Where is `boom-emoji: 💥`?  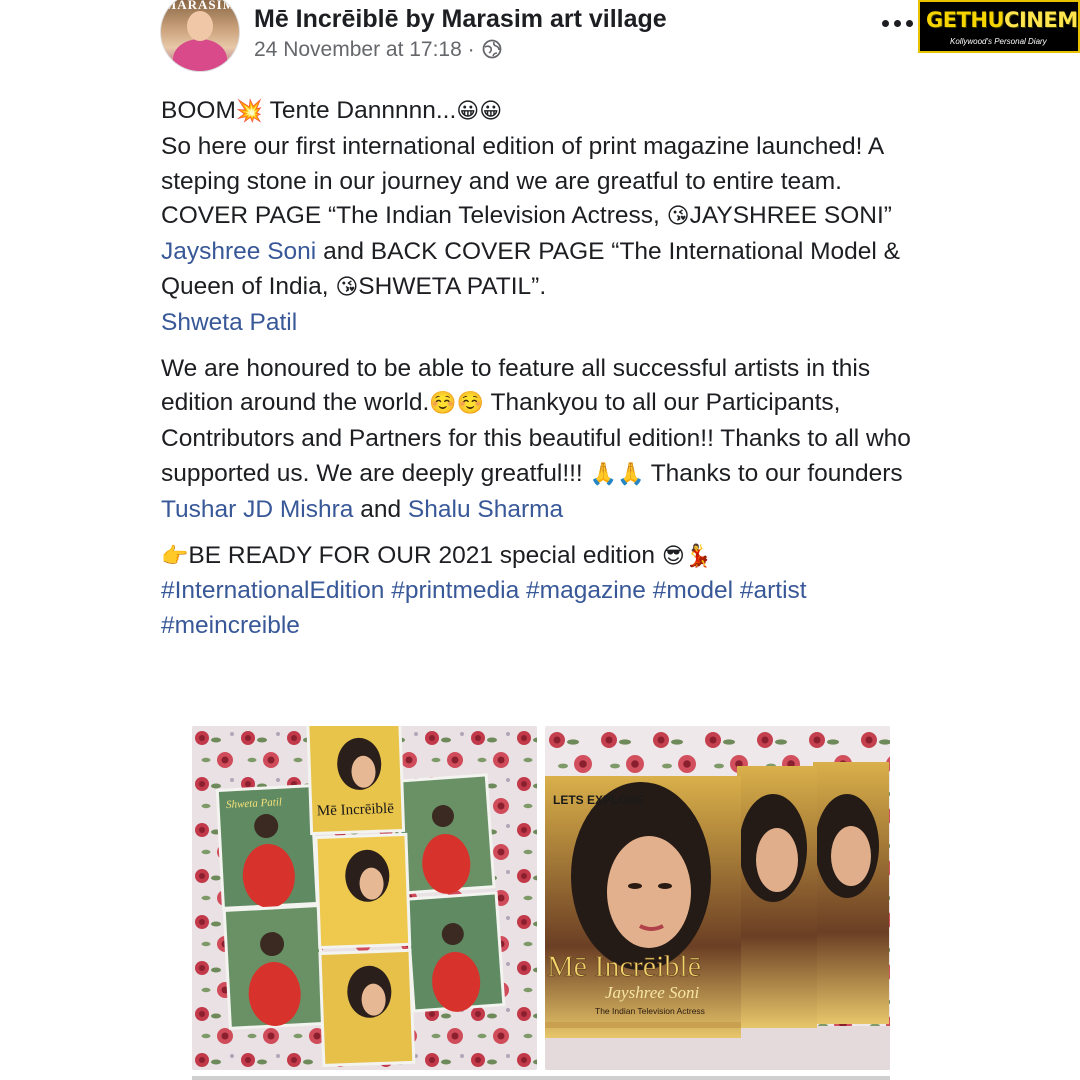
boom-emoji: 💥 is located at coordinates (249, 111).